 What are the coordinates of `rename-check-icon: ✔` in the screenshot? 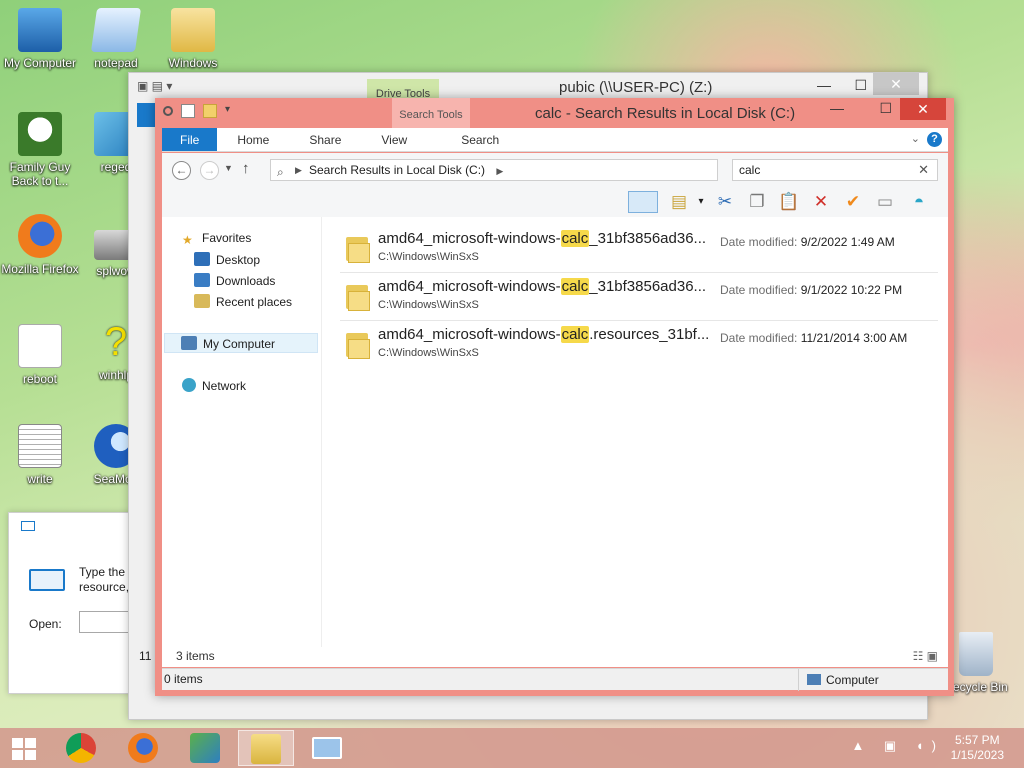 It's located at (853, 202).